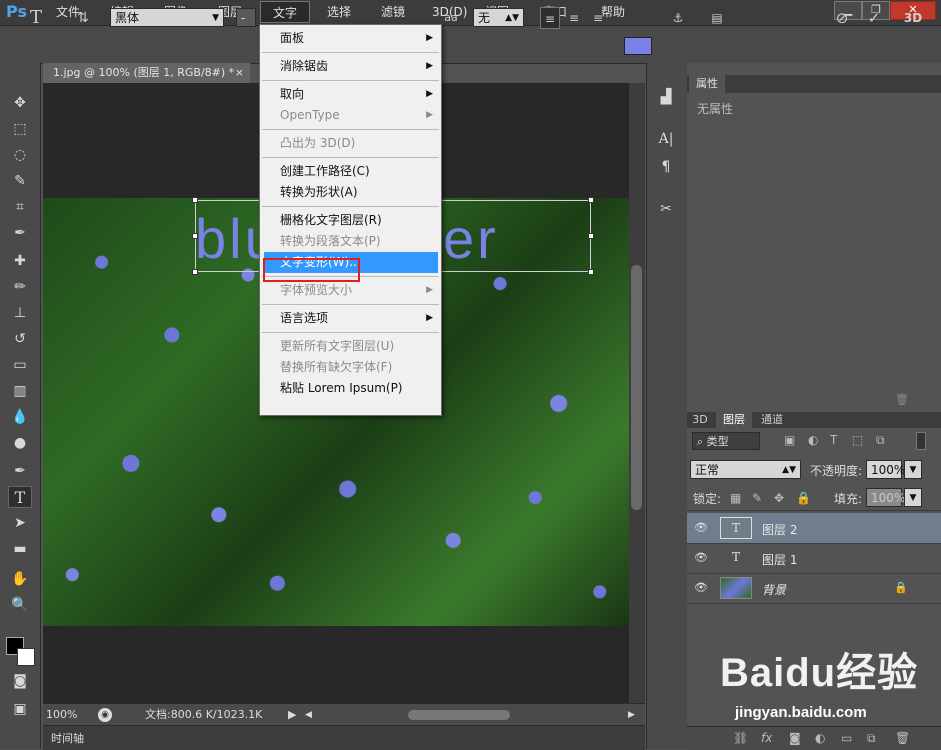 Image resolution: width=941 pixels, height=750 pixels. I want to click on link-layers-icon: ⛓, so click(740, 738).